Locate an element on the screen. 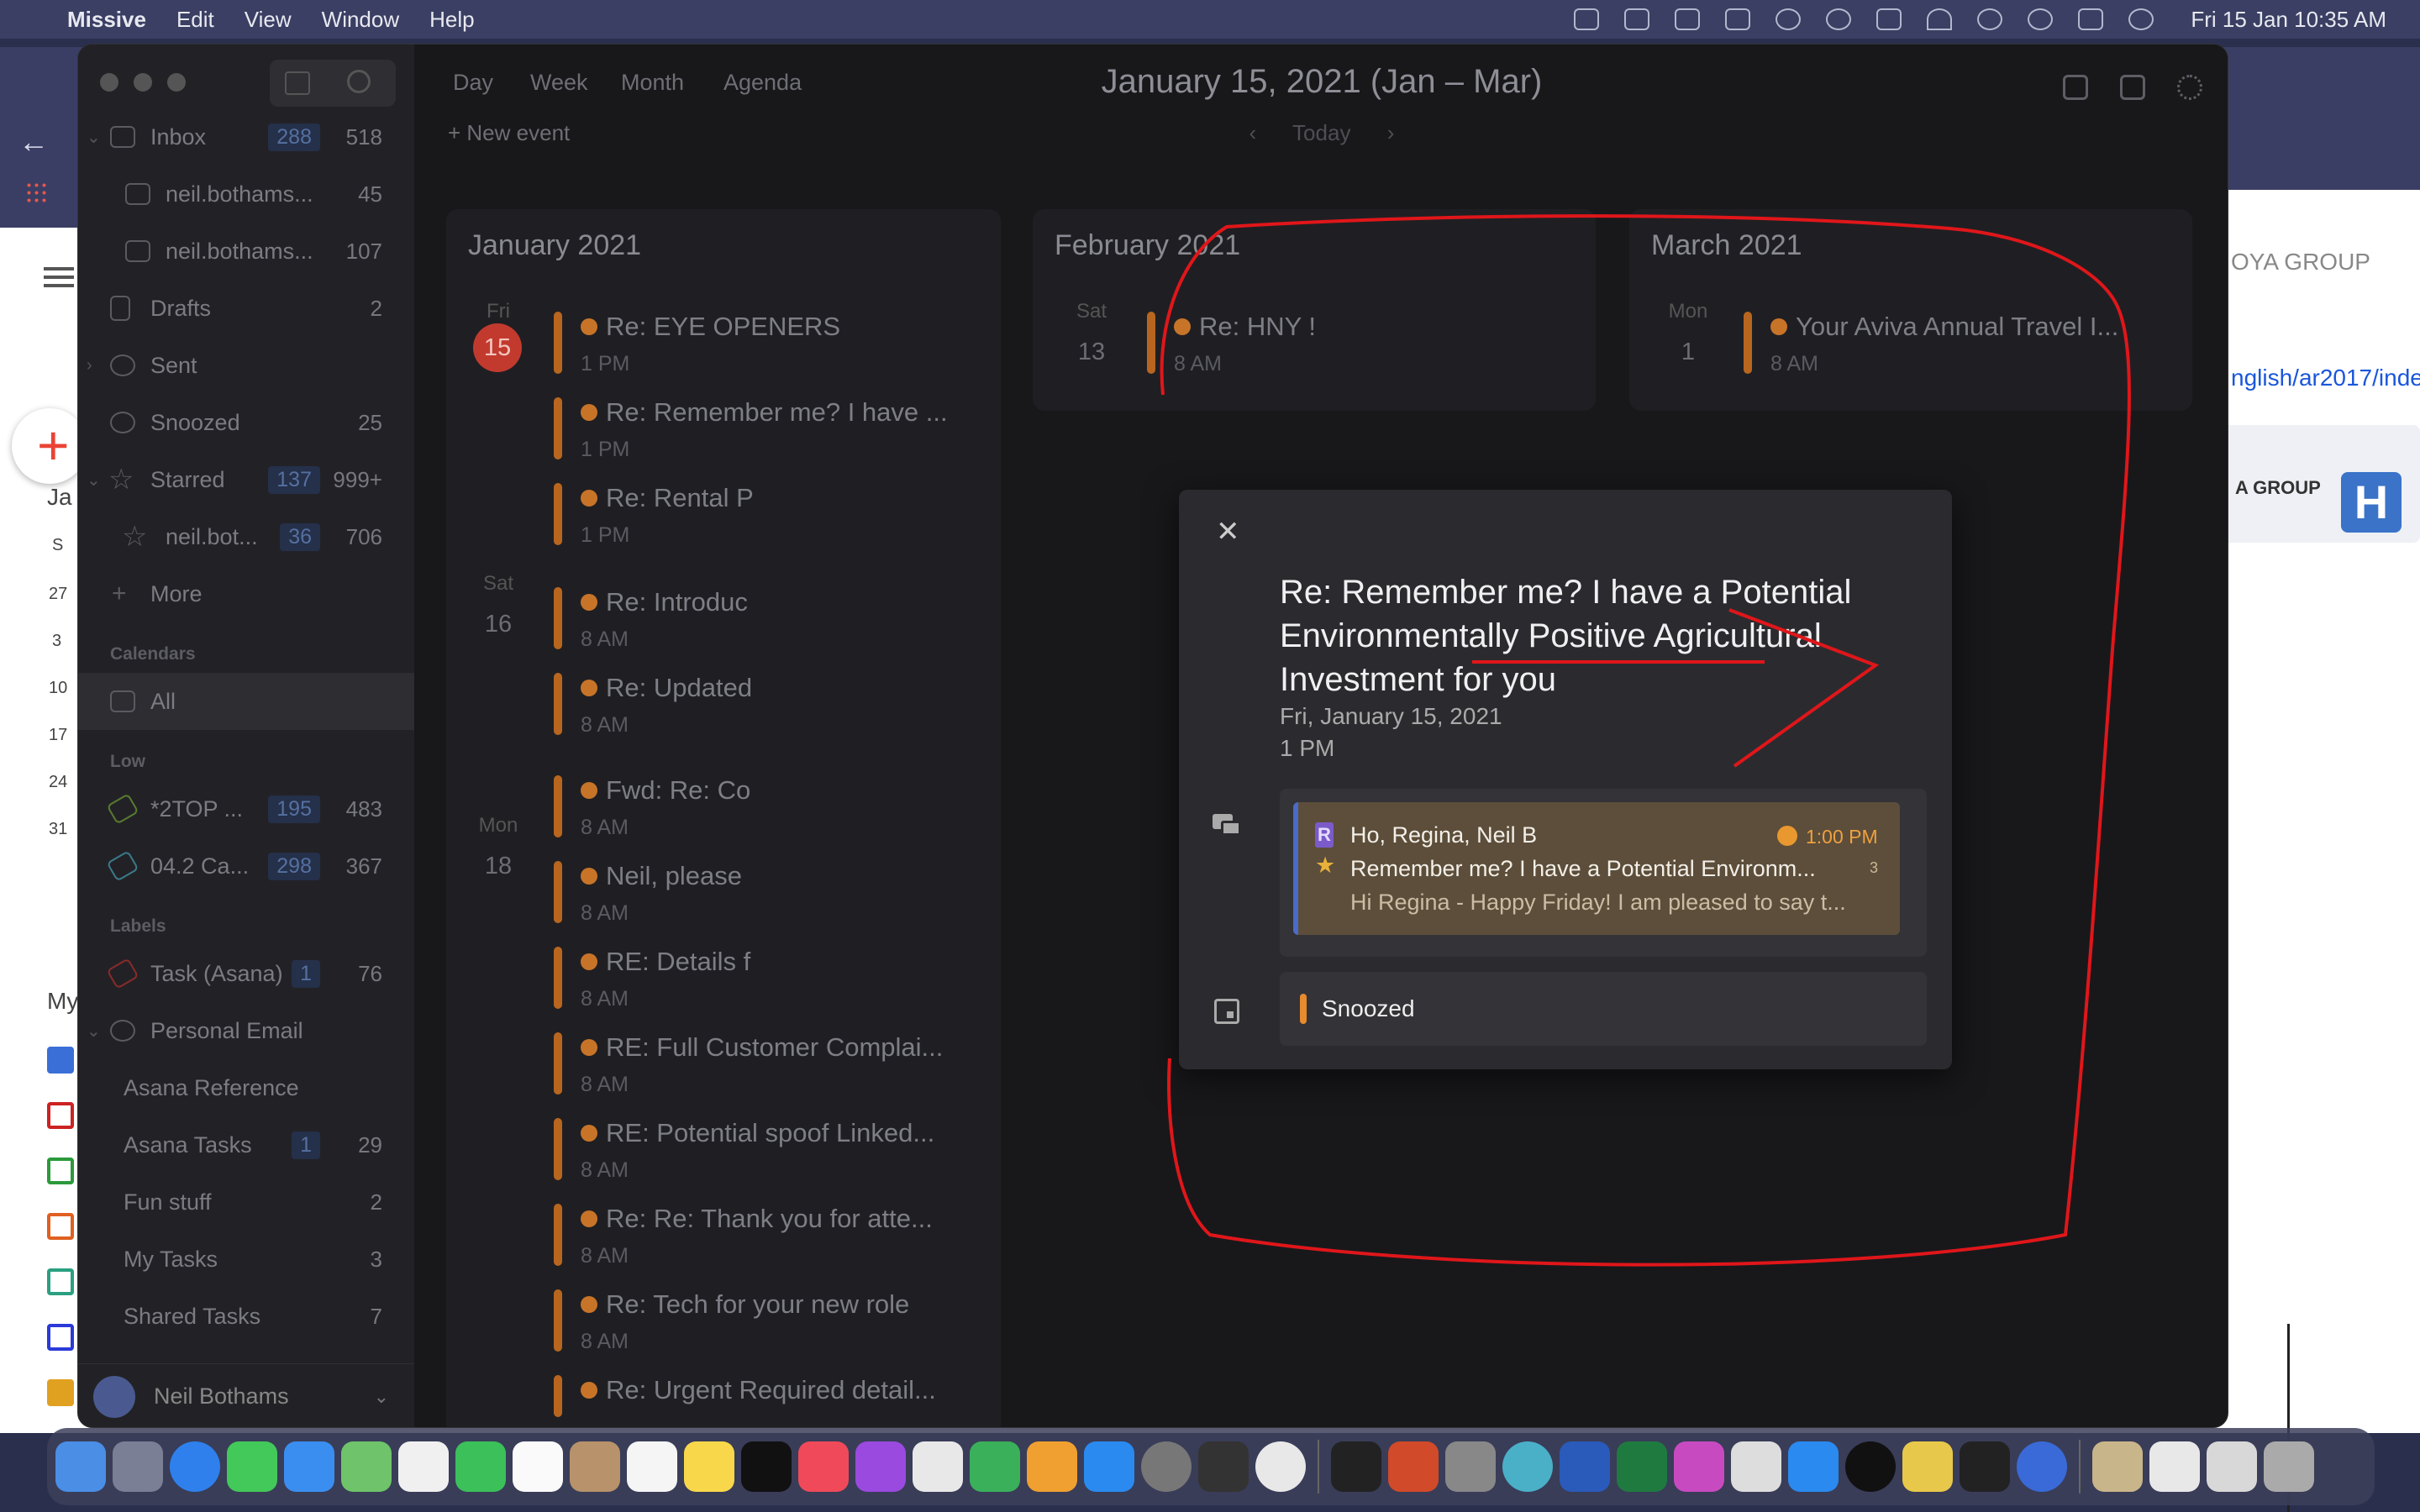  word-icon is located at coordinates (1585, 1466).